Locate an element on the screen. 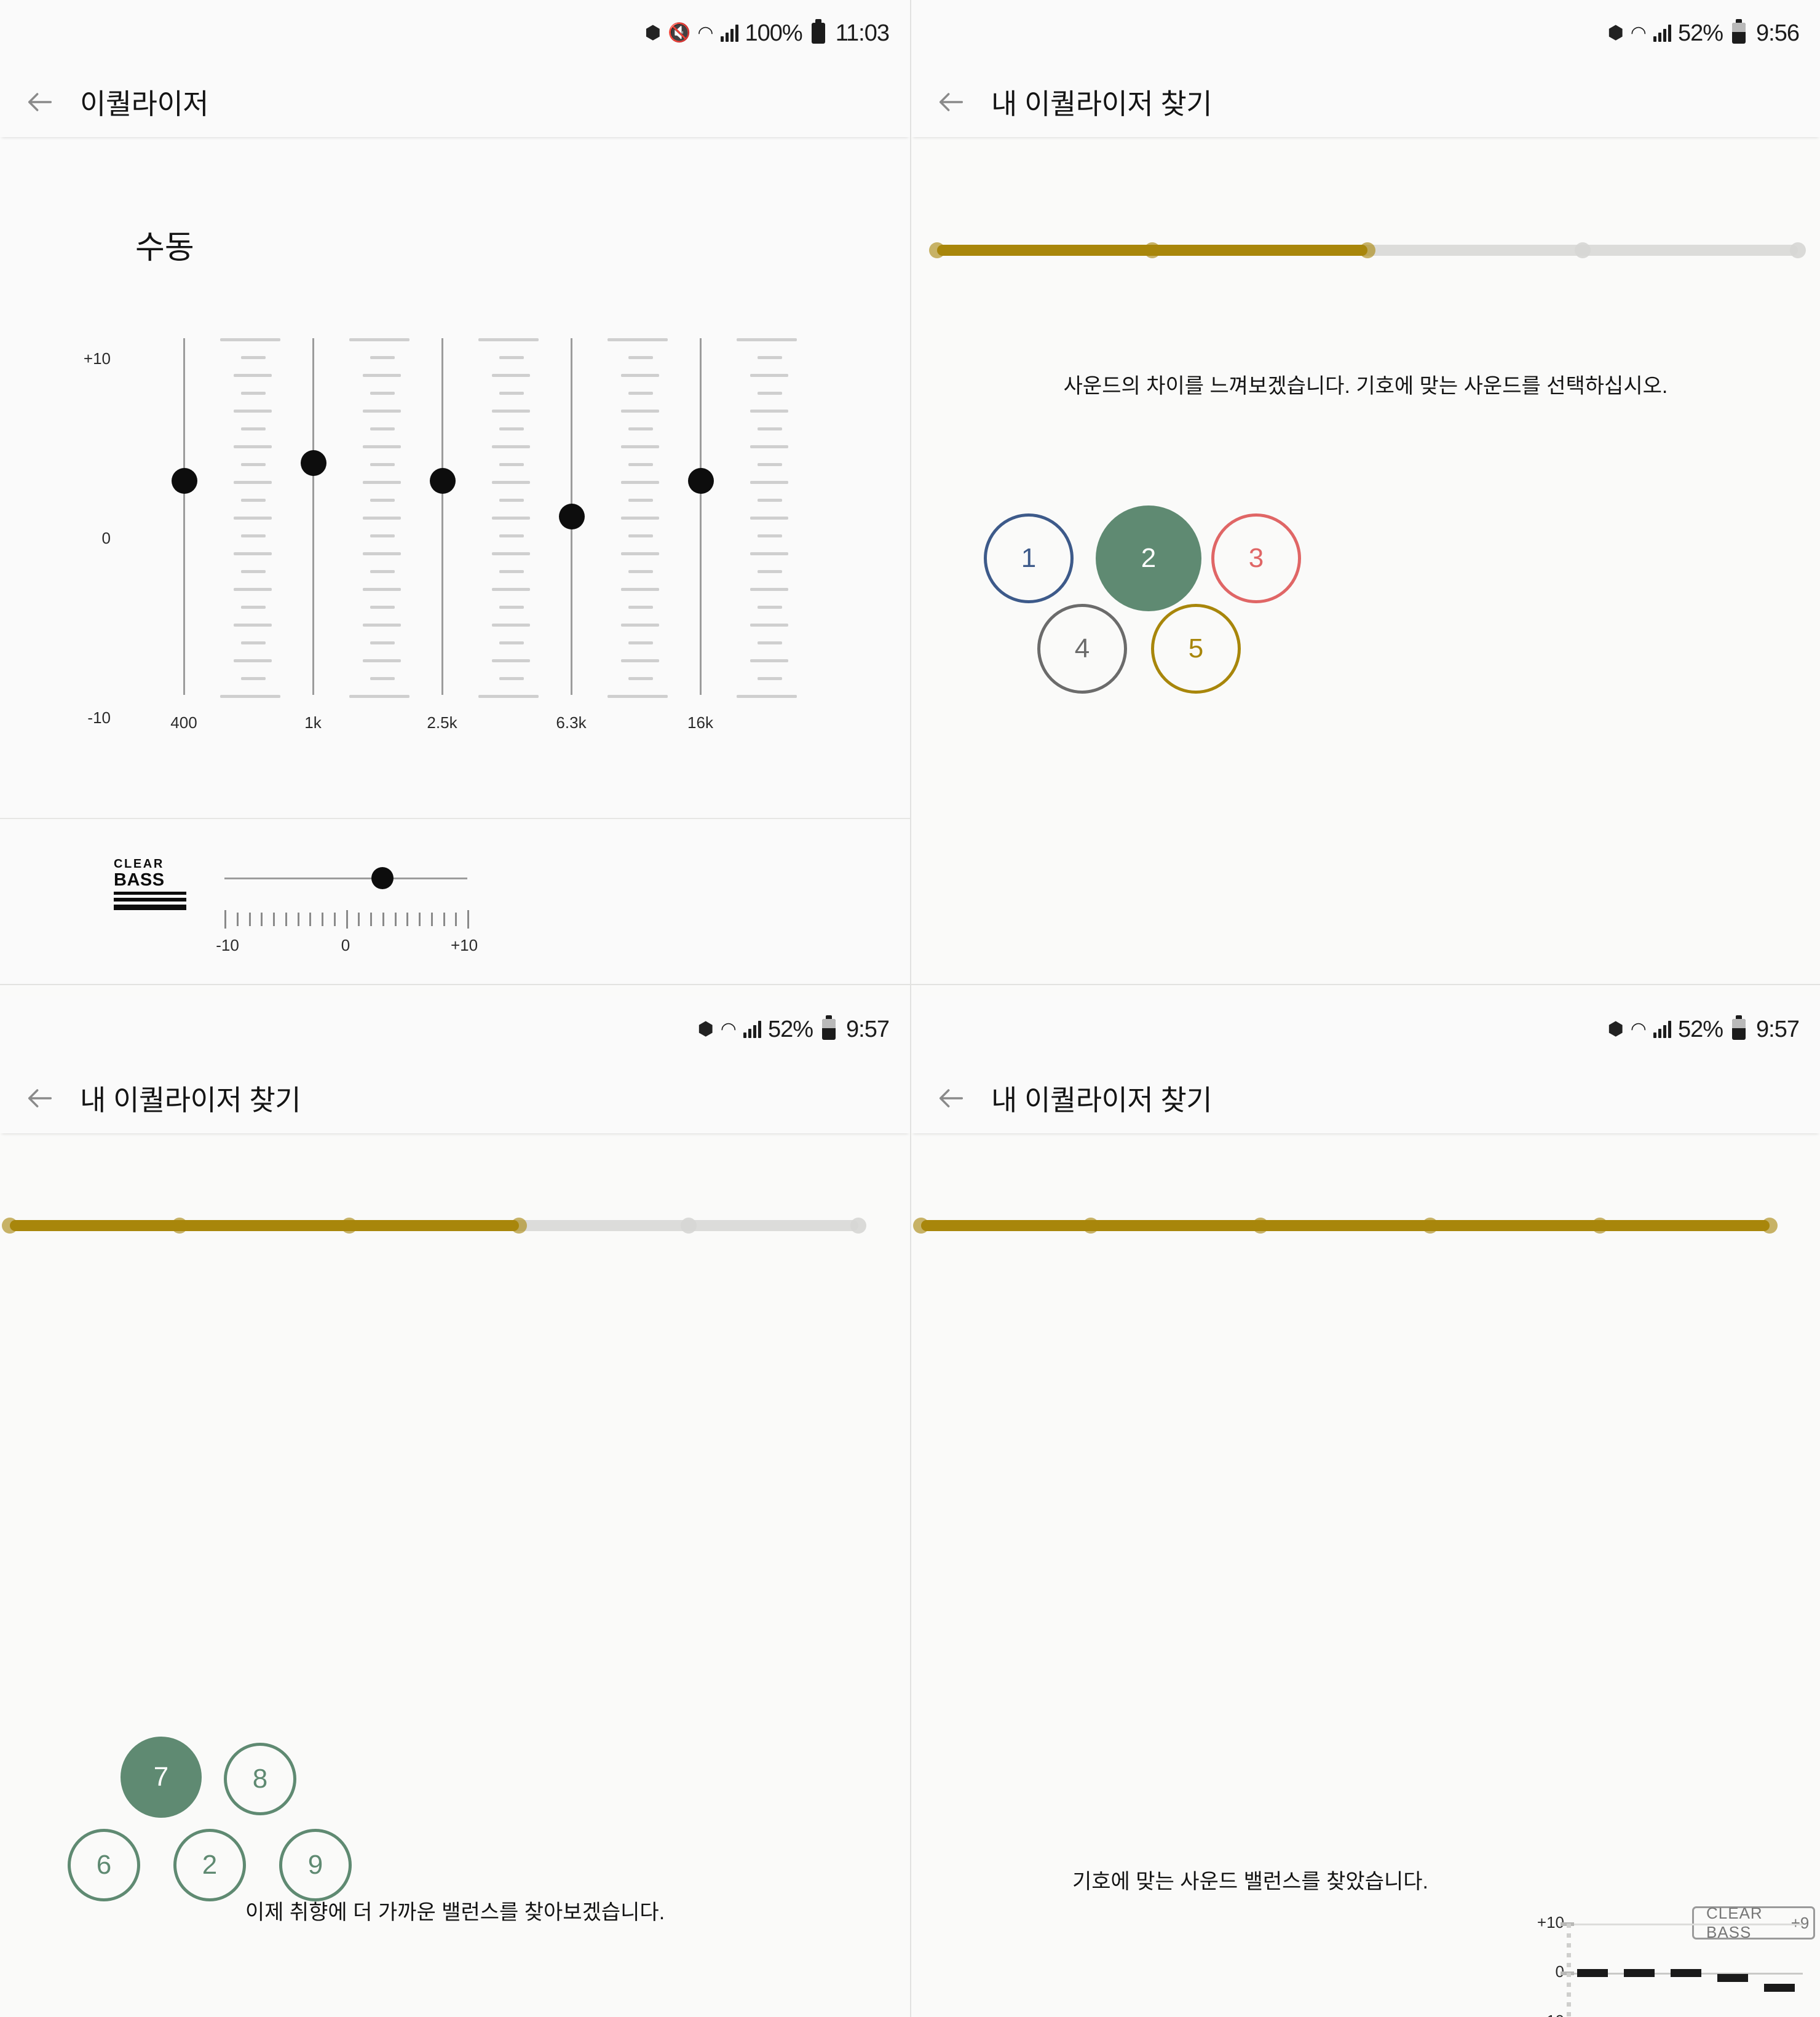  eq-freq-label: 1k is located at coordinates (313, 722).